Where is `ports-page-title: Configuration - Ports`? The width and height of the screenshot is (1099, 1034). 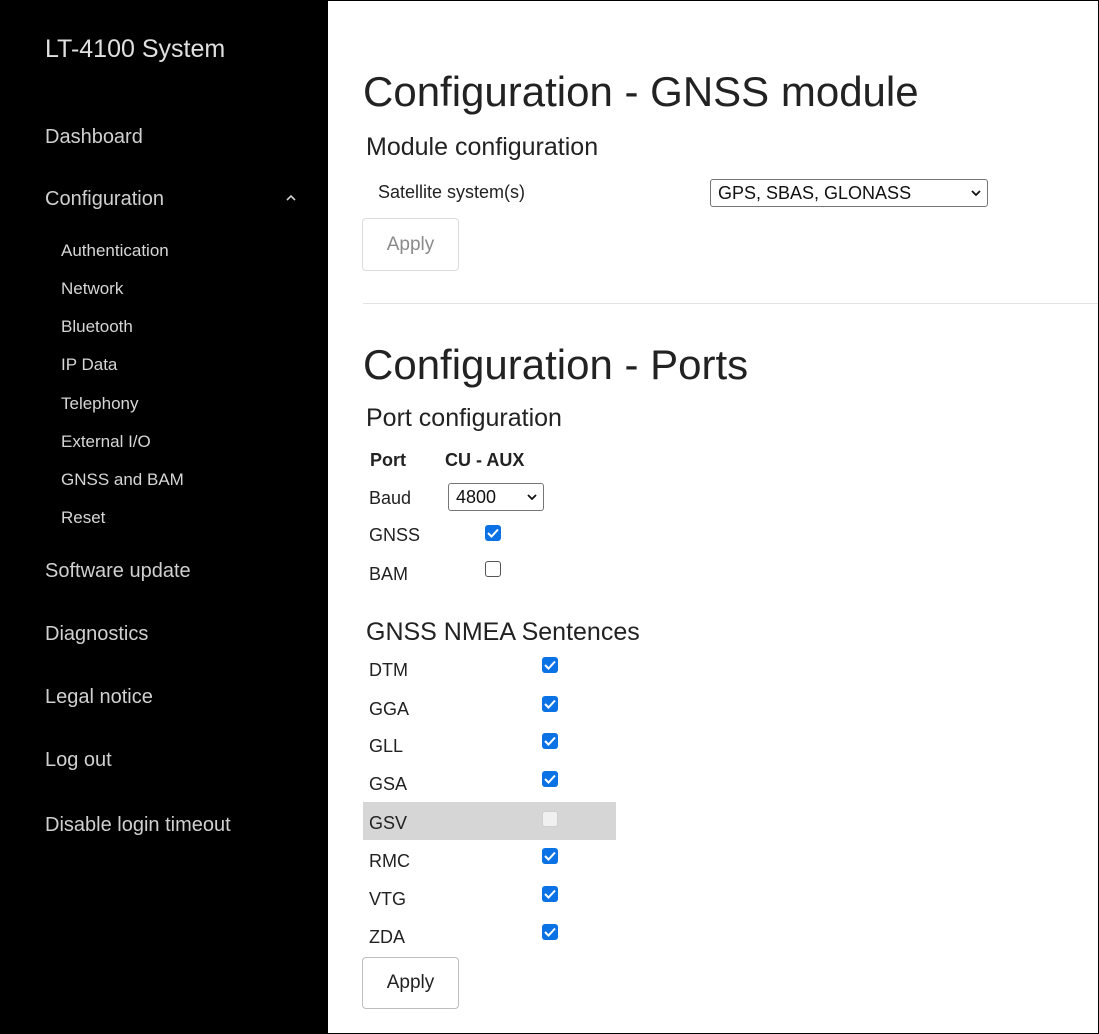 ports-page-title: Configuration - Ports is located at coordinates (556, 364).